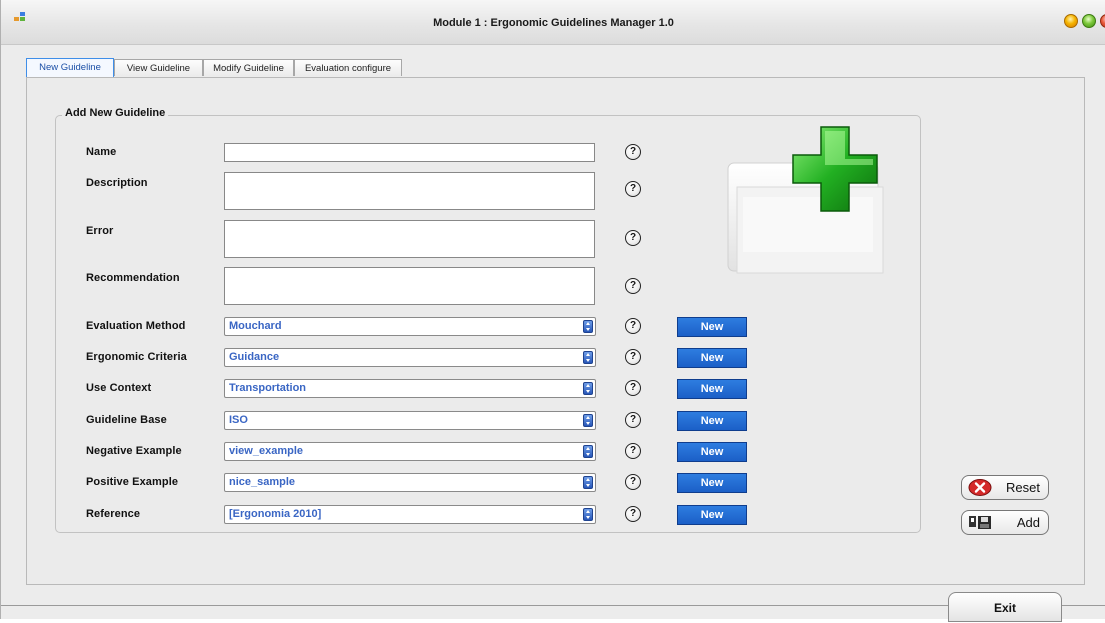 The height and width of the screenshot is (623, 1105). What do you see at coordinates (409, 191) in the screenshot?
I see `description-input` at bounding box center [409, 191].